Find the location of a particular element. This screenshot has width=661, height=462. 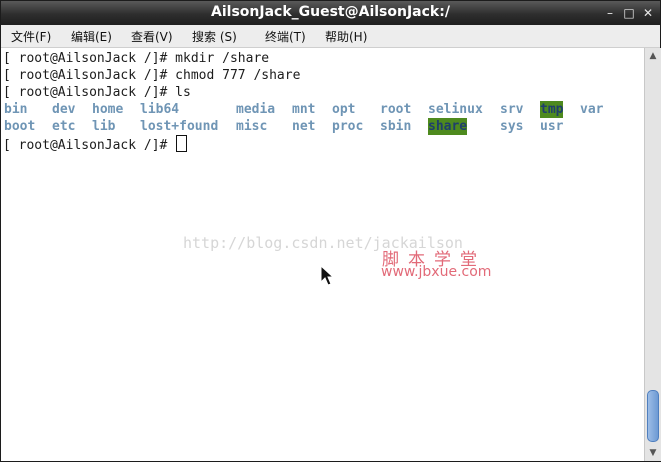

title-bar: AilsonJack_Guest@AilsonJack:/ – □ ✕ is located at coordinates (330, 13).